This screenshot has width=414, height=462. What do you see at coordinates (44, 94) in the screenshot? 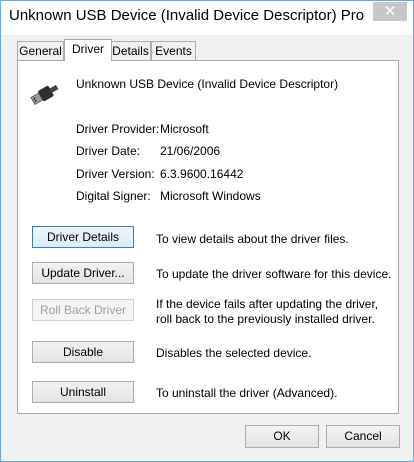
I see `usb-connector-icon` at bounding box center [44, 94].